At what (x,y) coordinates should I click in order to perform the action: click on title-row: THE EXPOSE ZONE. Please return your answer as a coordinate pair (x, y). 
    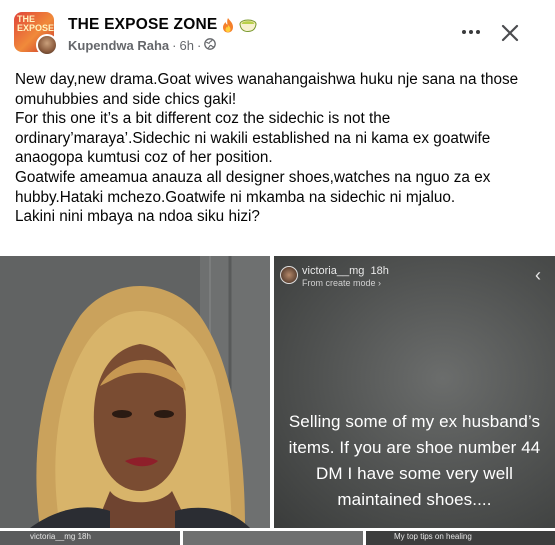
    Looking at the image, I should click on (162, 25).